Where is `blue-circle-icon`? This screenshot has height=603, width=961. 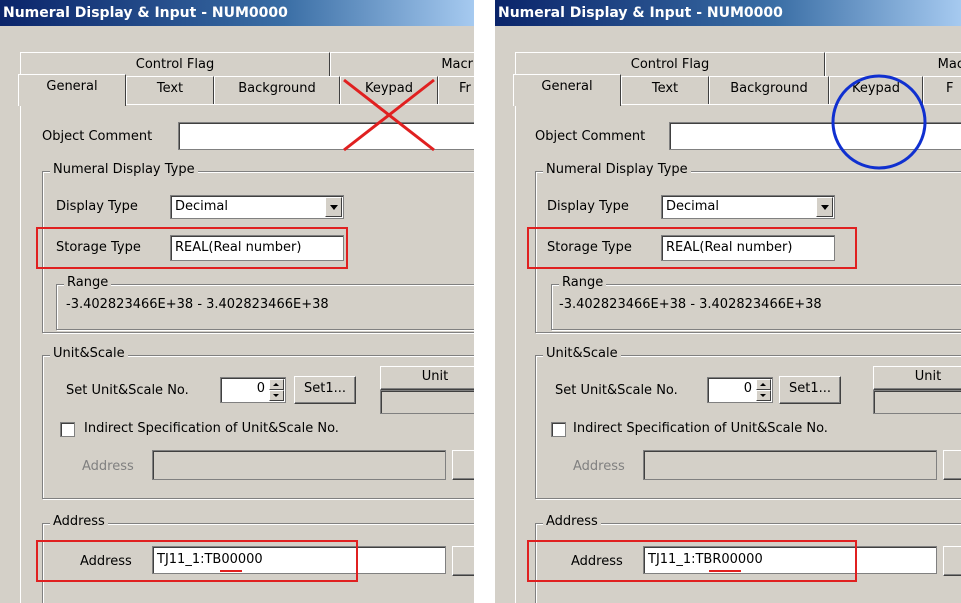
blue-circle-icon is located at coordinates (879, 122).